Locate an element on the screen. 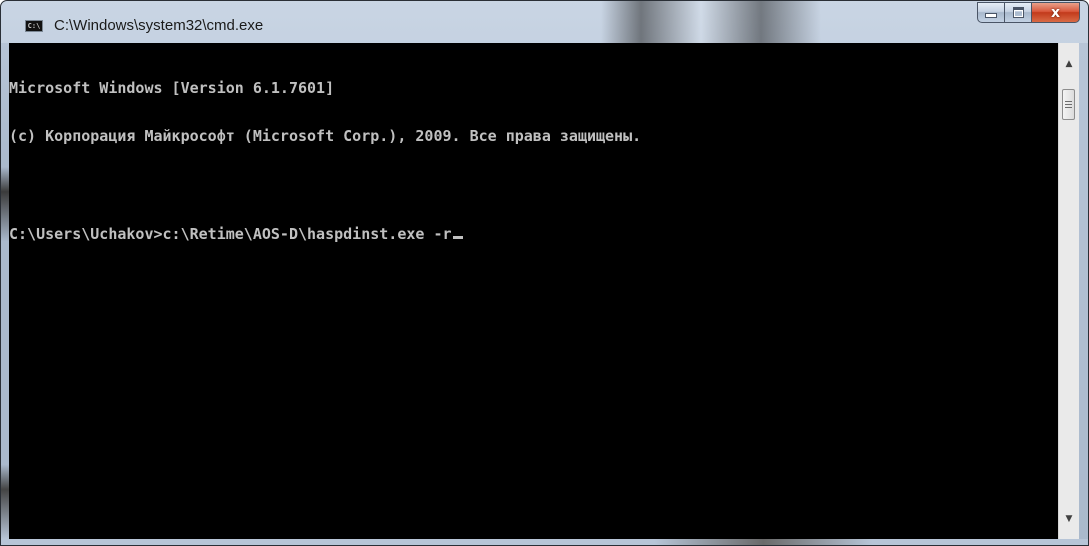  scroll-up-arrow-icon: ▲ is located at coordinates (1069, 63).